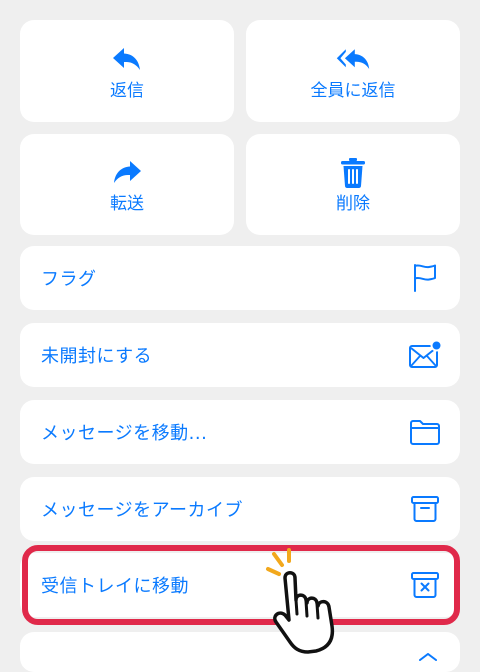  Describe the element at coordinates (240, 278) in the screenshot. I see `flag-row: フラグ` at that location.